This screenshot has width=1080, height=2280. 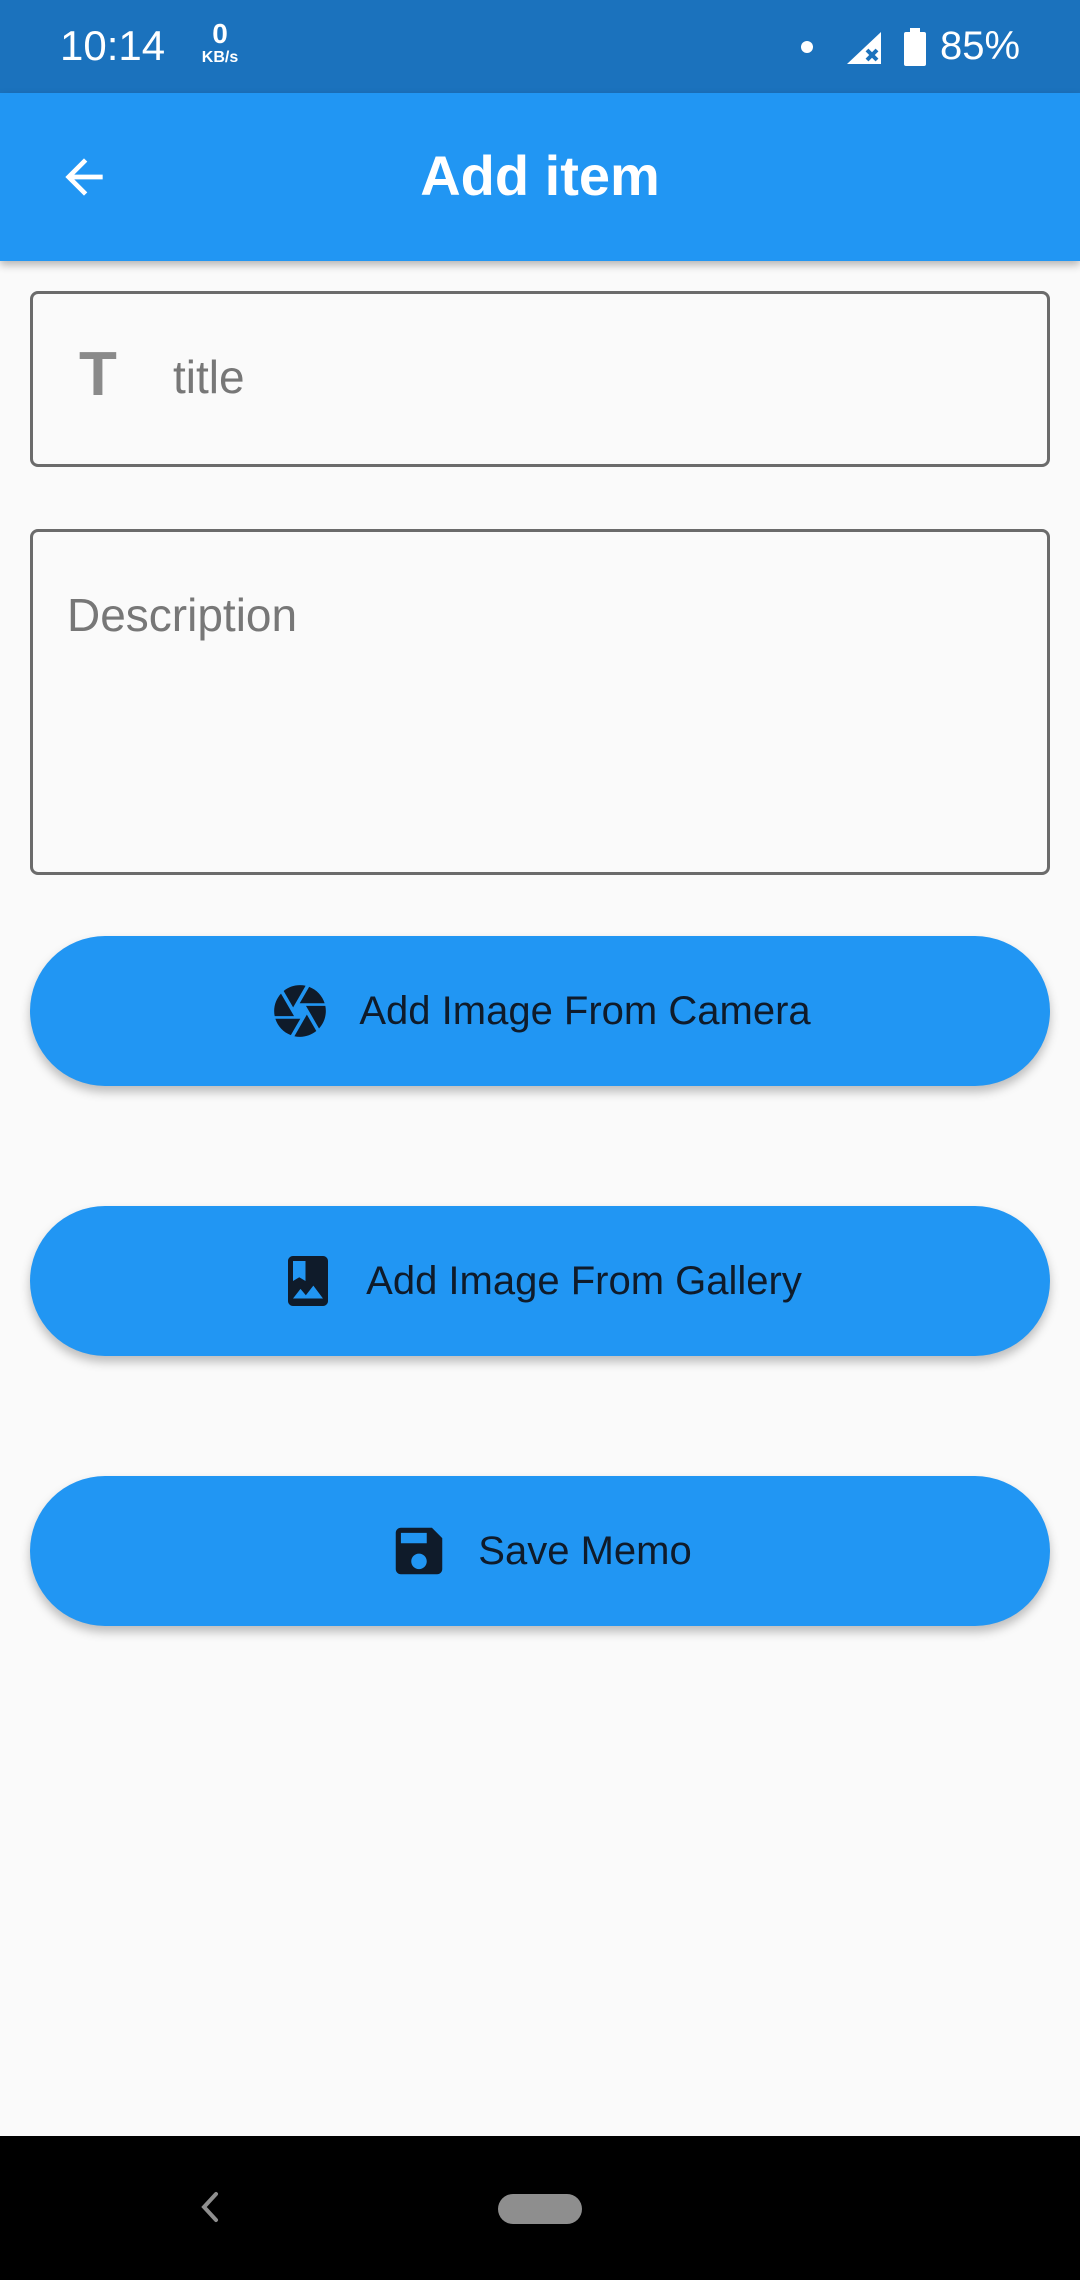 What do you see at coordinates (308, 1281) in the screenshot?
I see `photo-album-icon` at bounding box center [308, 1281].